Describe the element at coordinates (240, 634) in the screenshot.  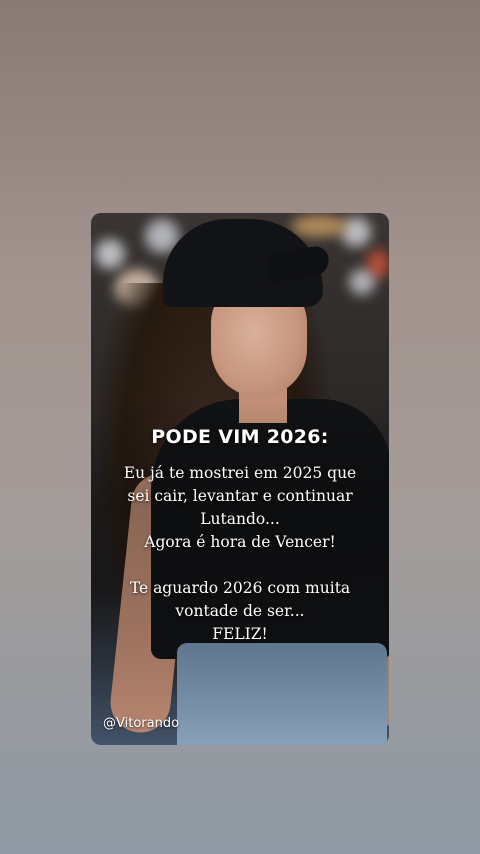
I see `message-line: FELIZ!` at that location.